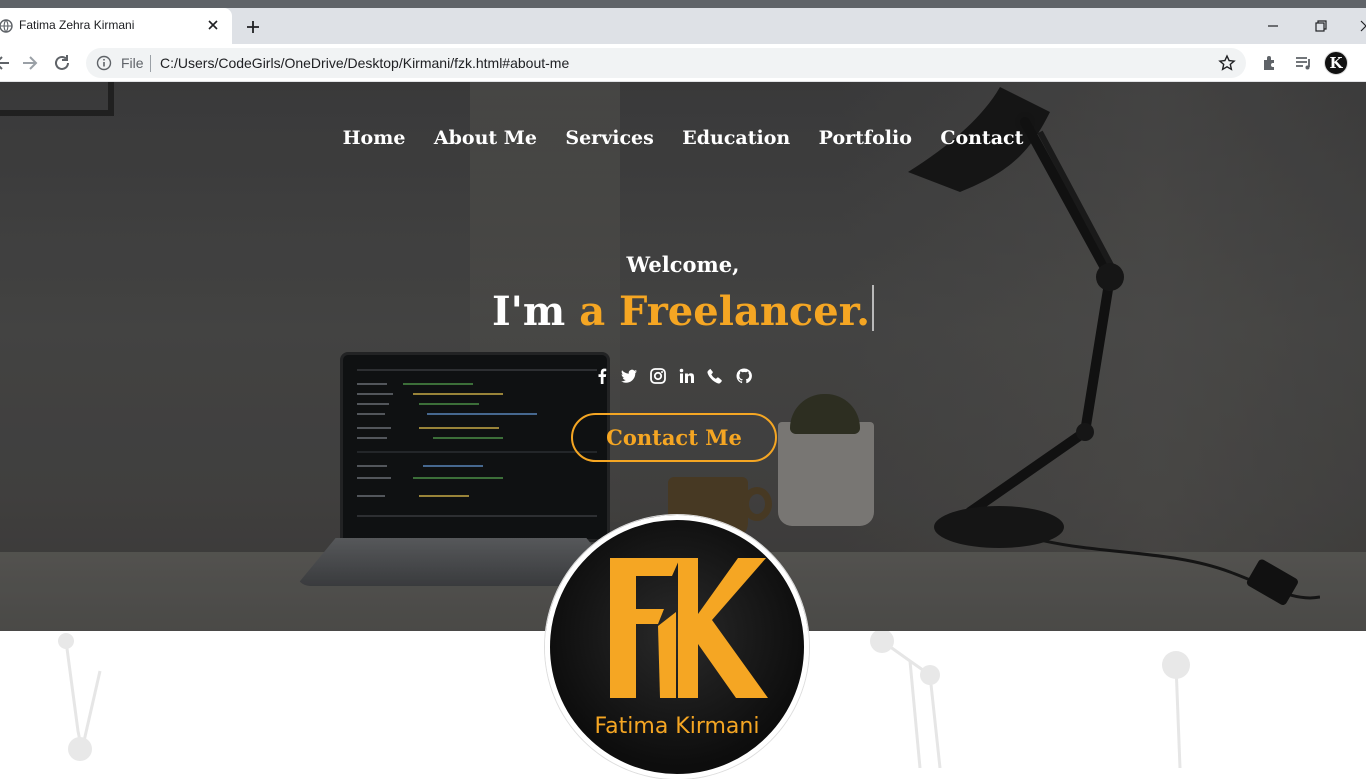  I want to click on globe-icon, so click(6, 26).